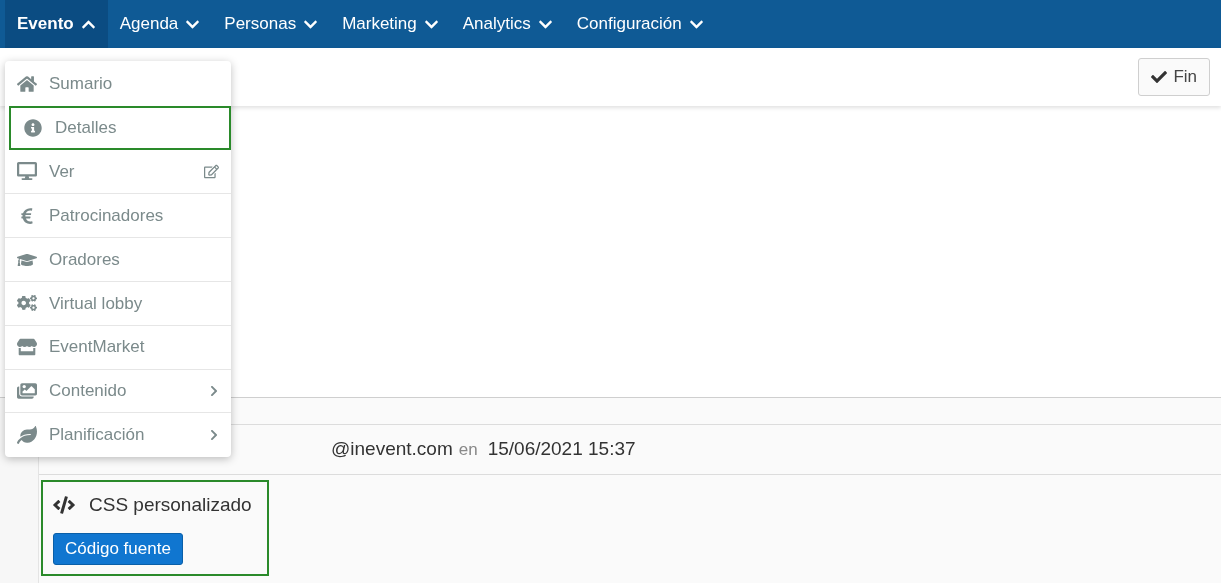 The image size is (1221, 583). I want to click on section-title: CSS personalizado, so click(170, 505).